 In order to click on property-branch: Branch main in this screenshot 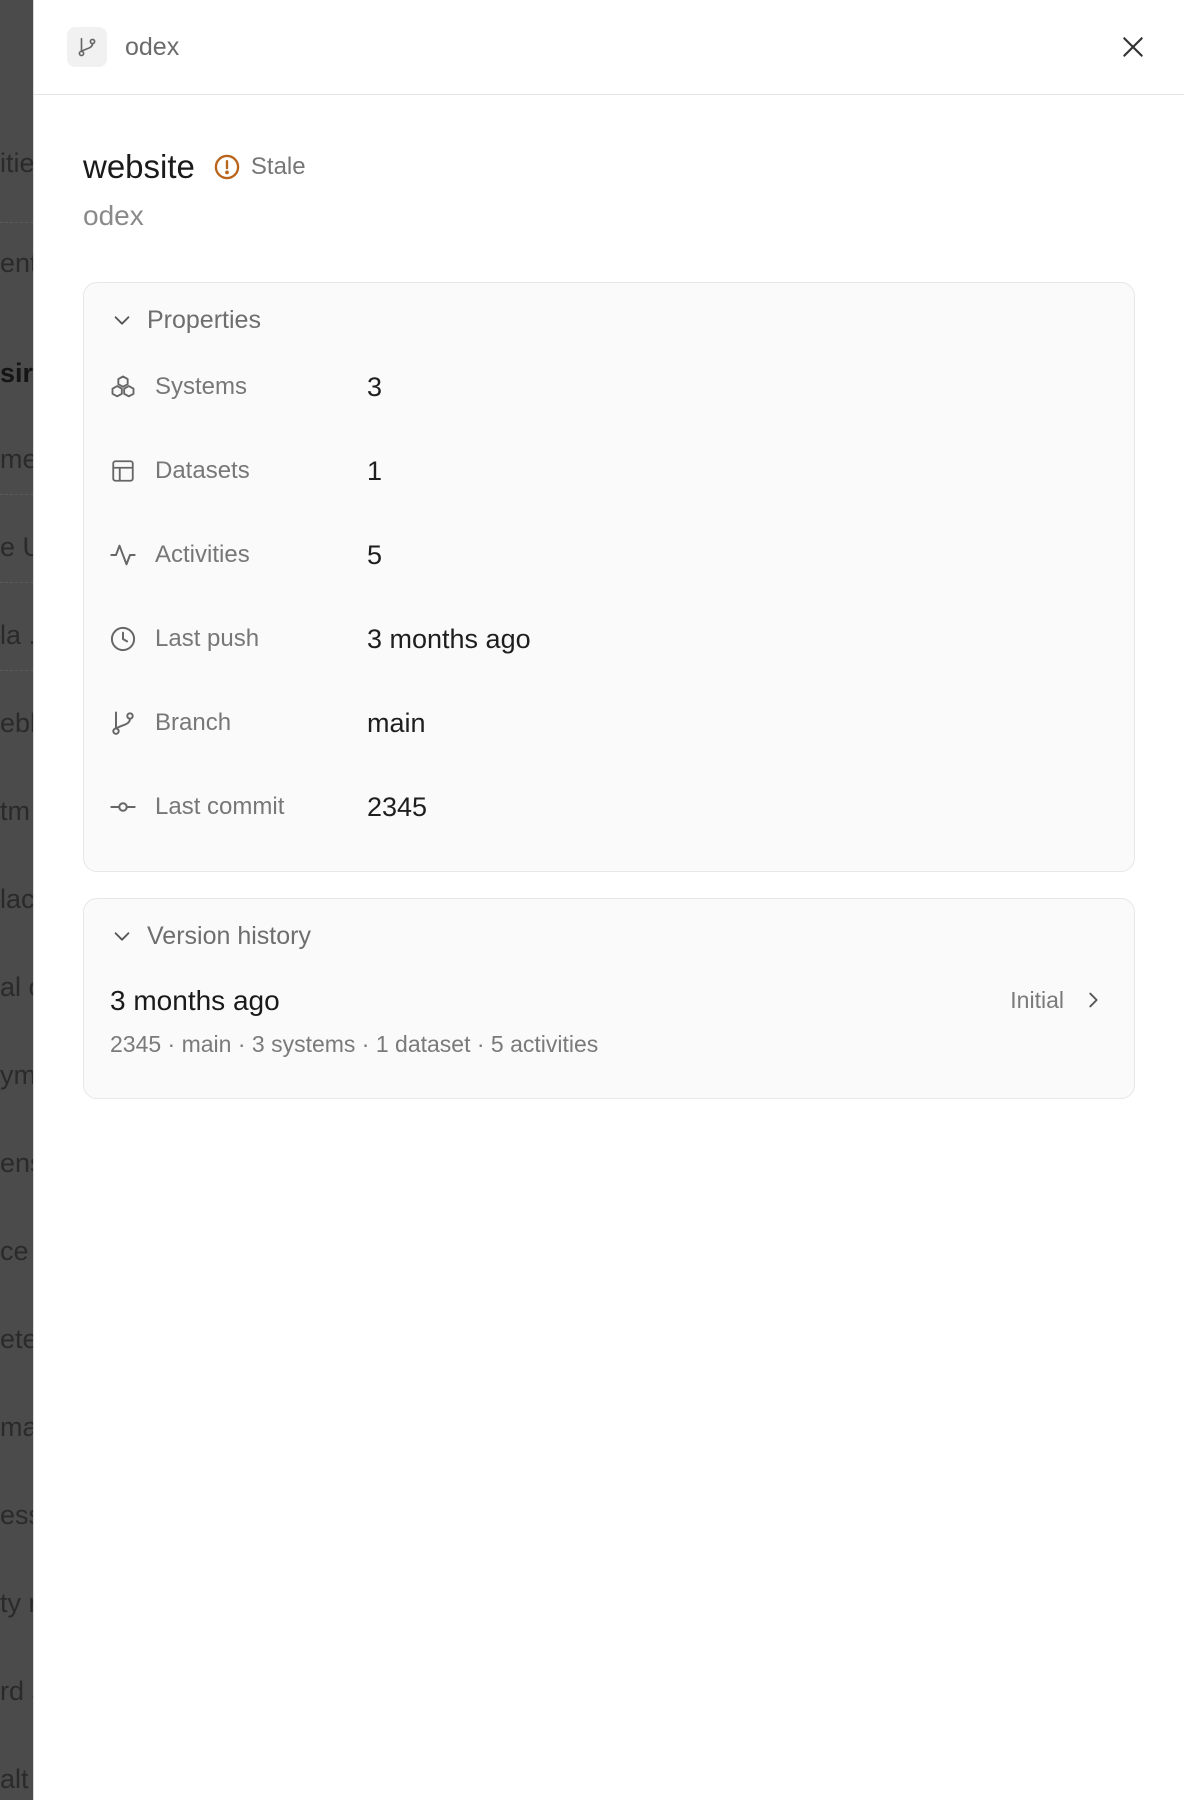, I will do `click(609, 723)`.